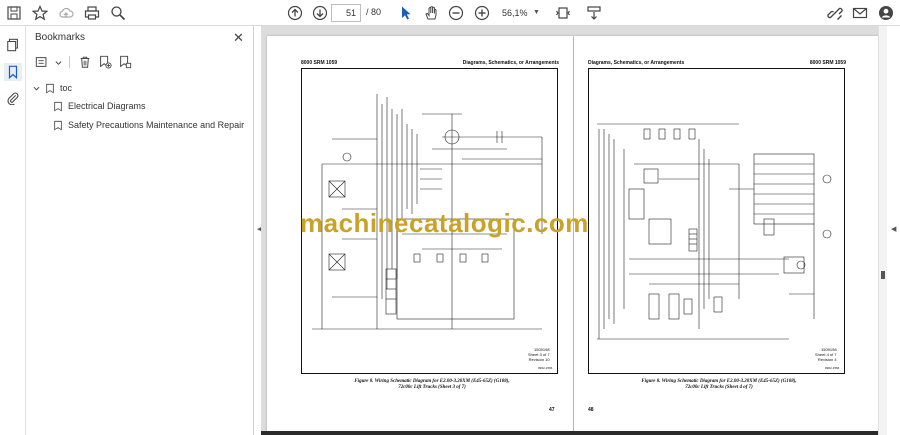  What do you see at coordinates (893, 229) in the screenshot?
I see `expand-tools-handle: ◀` at bounding box center [893, 229].